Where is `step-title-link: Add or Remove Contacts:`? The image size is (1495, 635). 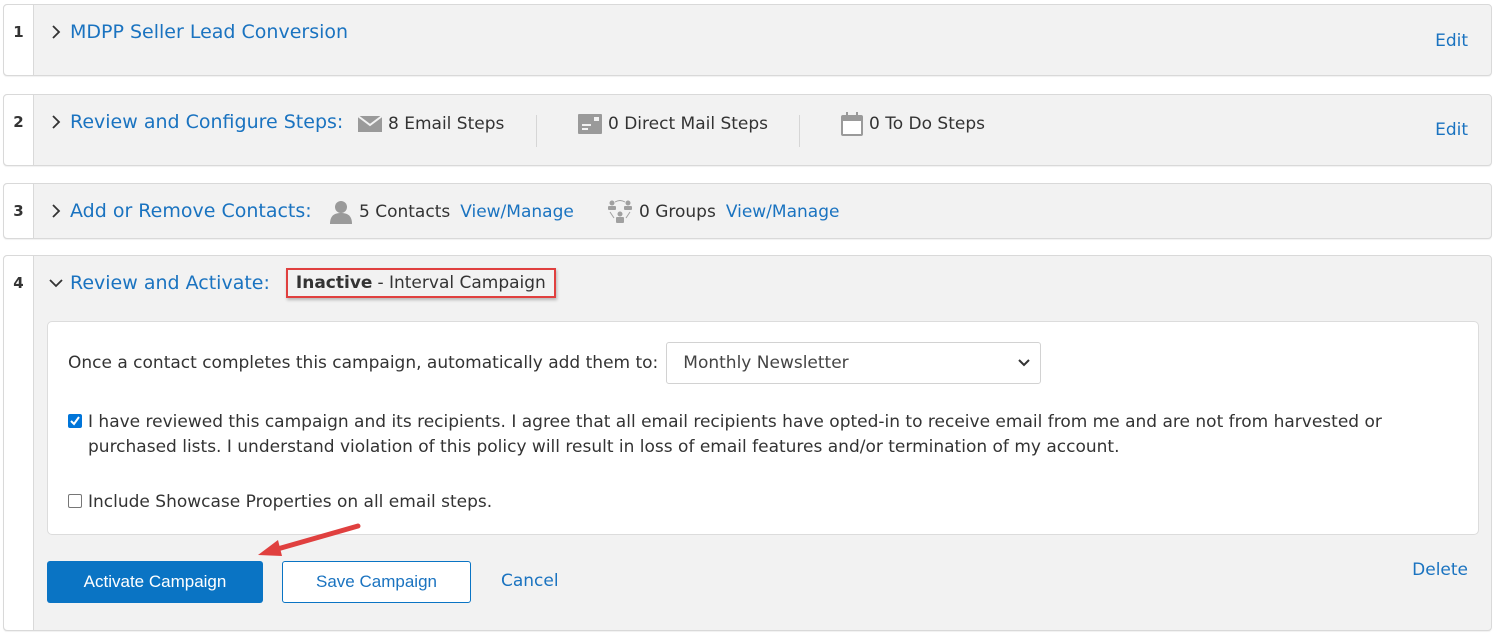
step-title-link: Add or Remove Contacts: is located at coordinates (191, 211).